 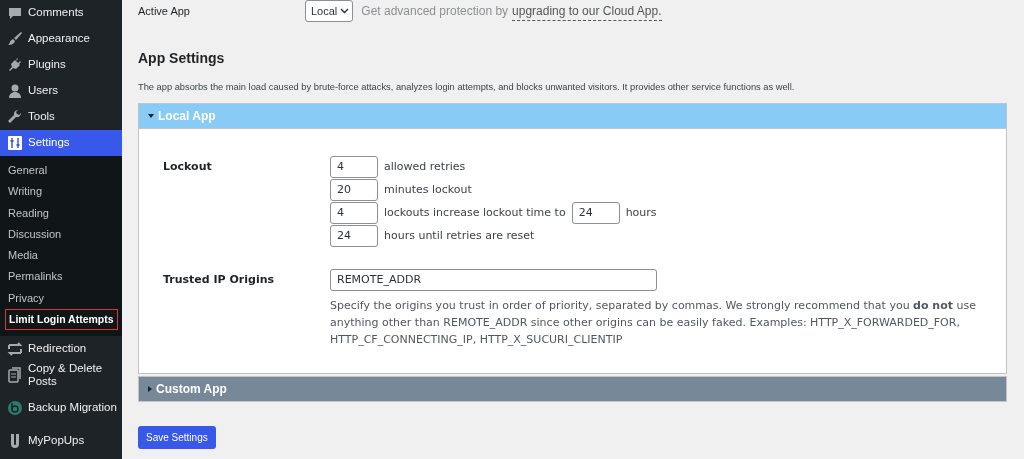 What do you see at coordinates (641, 212) in the screenshot?
I see `field-text: hours` at bounding box center [641, 212].